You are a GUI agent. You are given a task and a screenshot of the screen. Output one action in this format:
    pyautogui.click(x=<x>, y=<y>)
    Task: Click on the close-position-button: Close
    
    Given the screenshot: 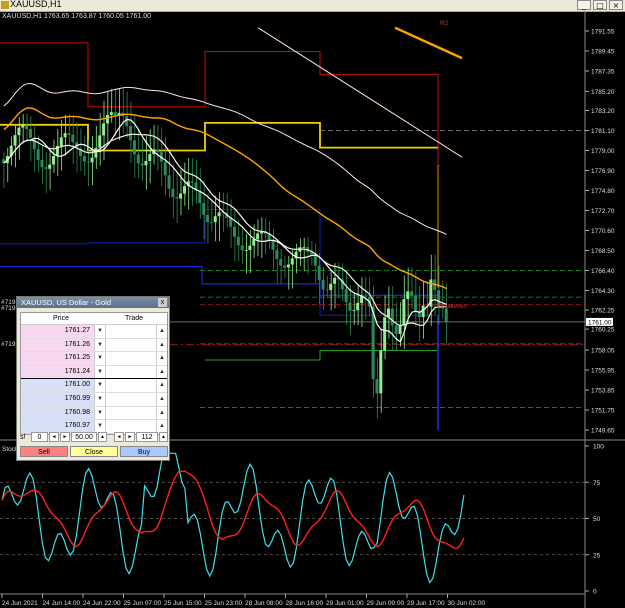 What is the action you would take?
    pyautogui.click(x=94, y=451)
    